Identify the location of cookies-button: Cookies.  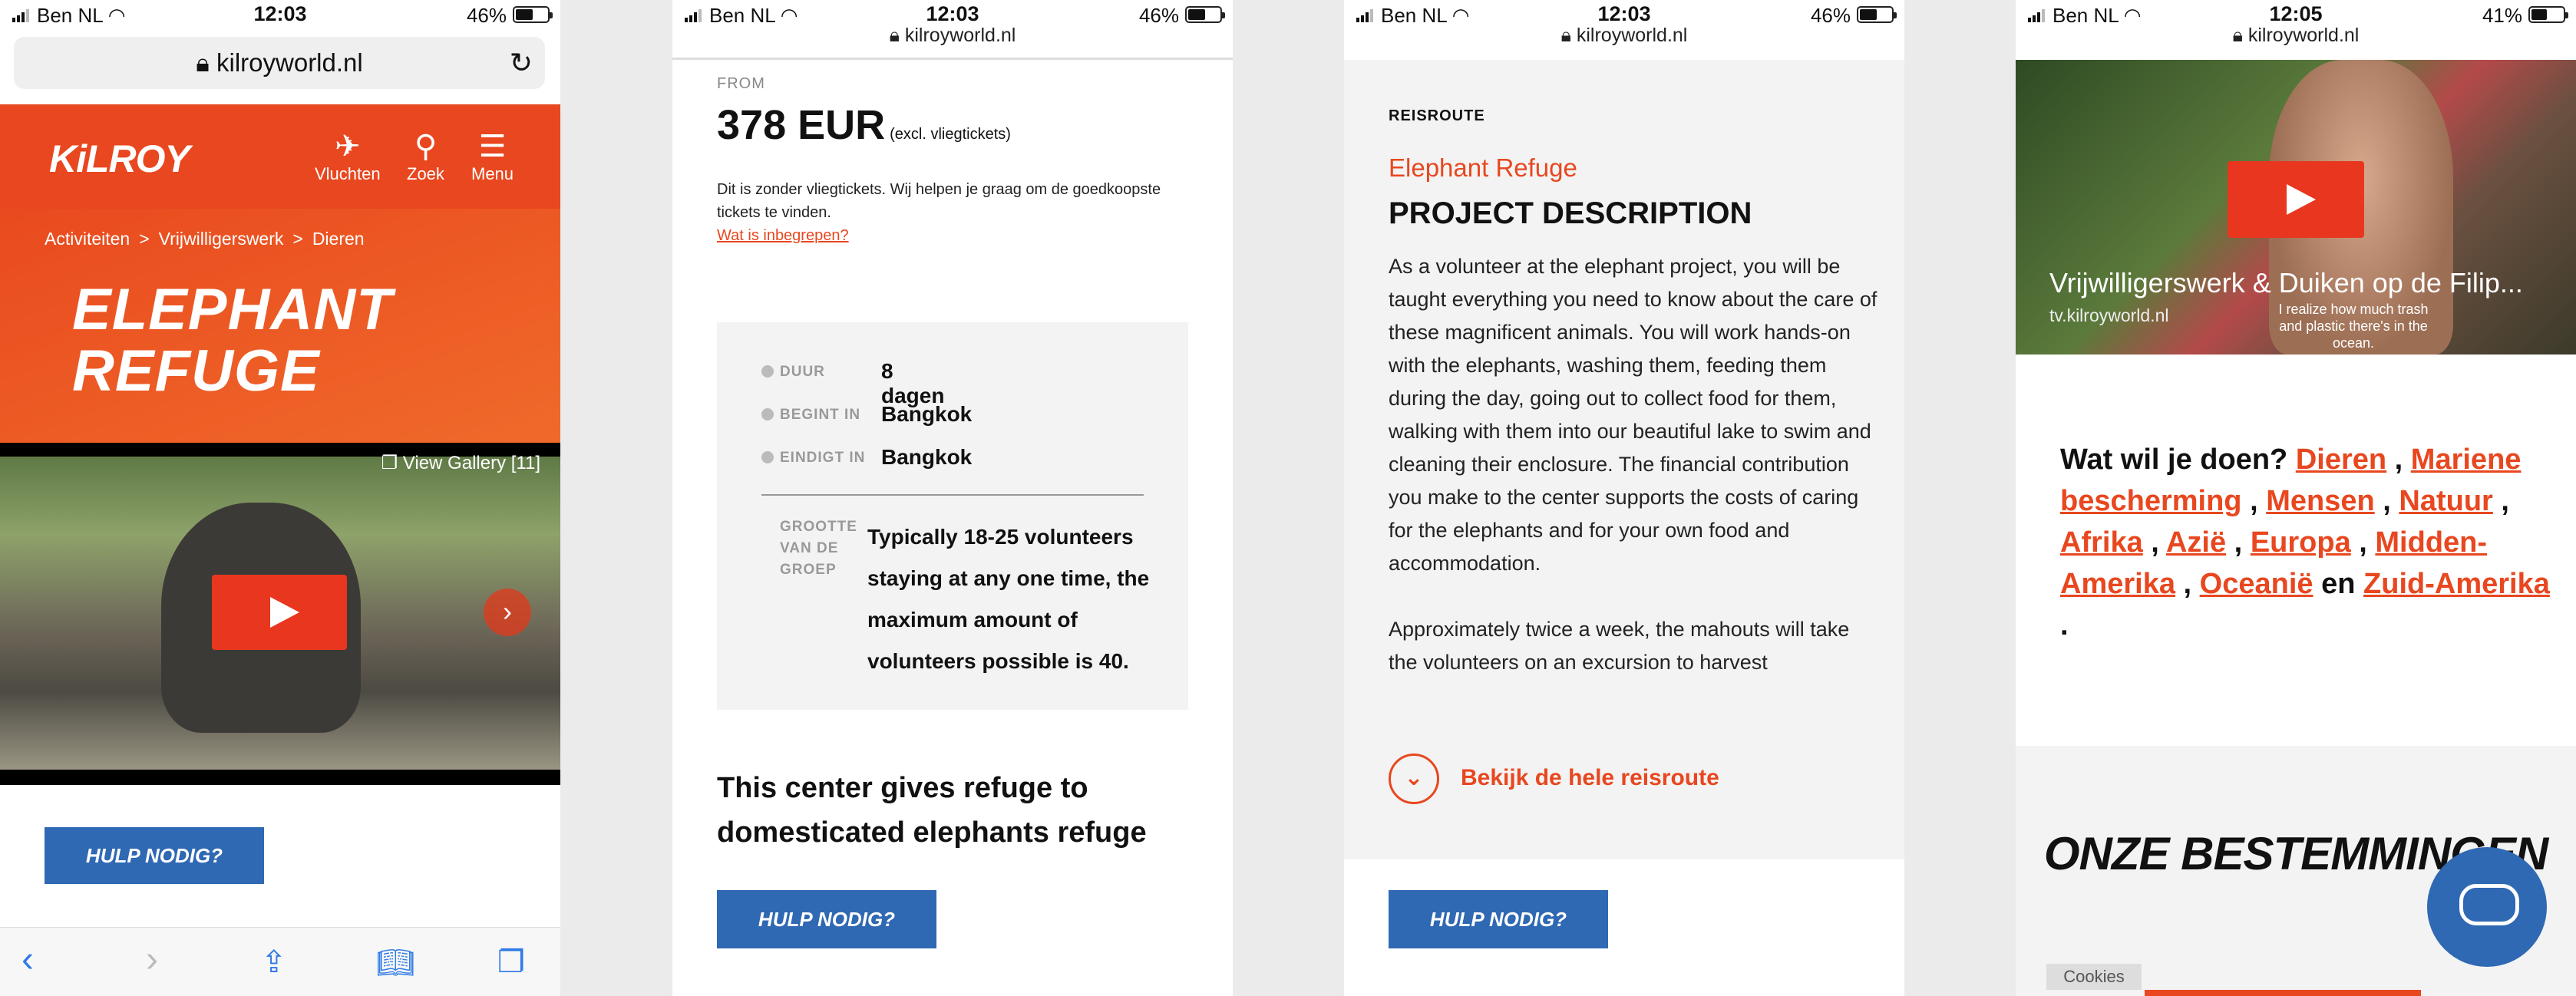
(2094, 977).